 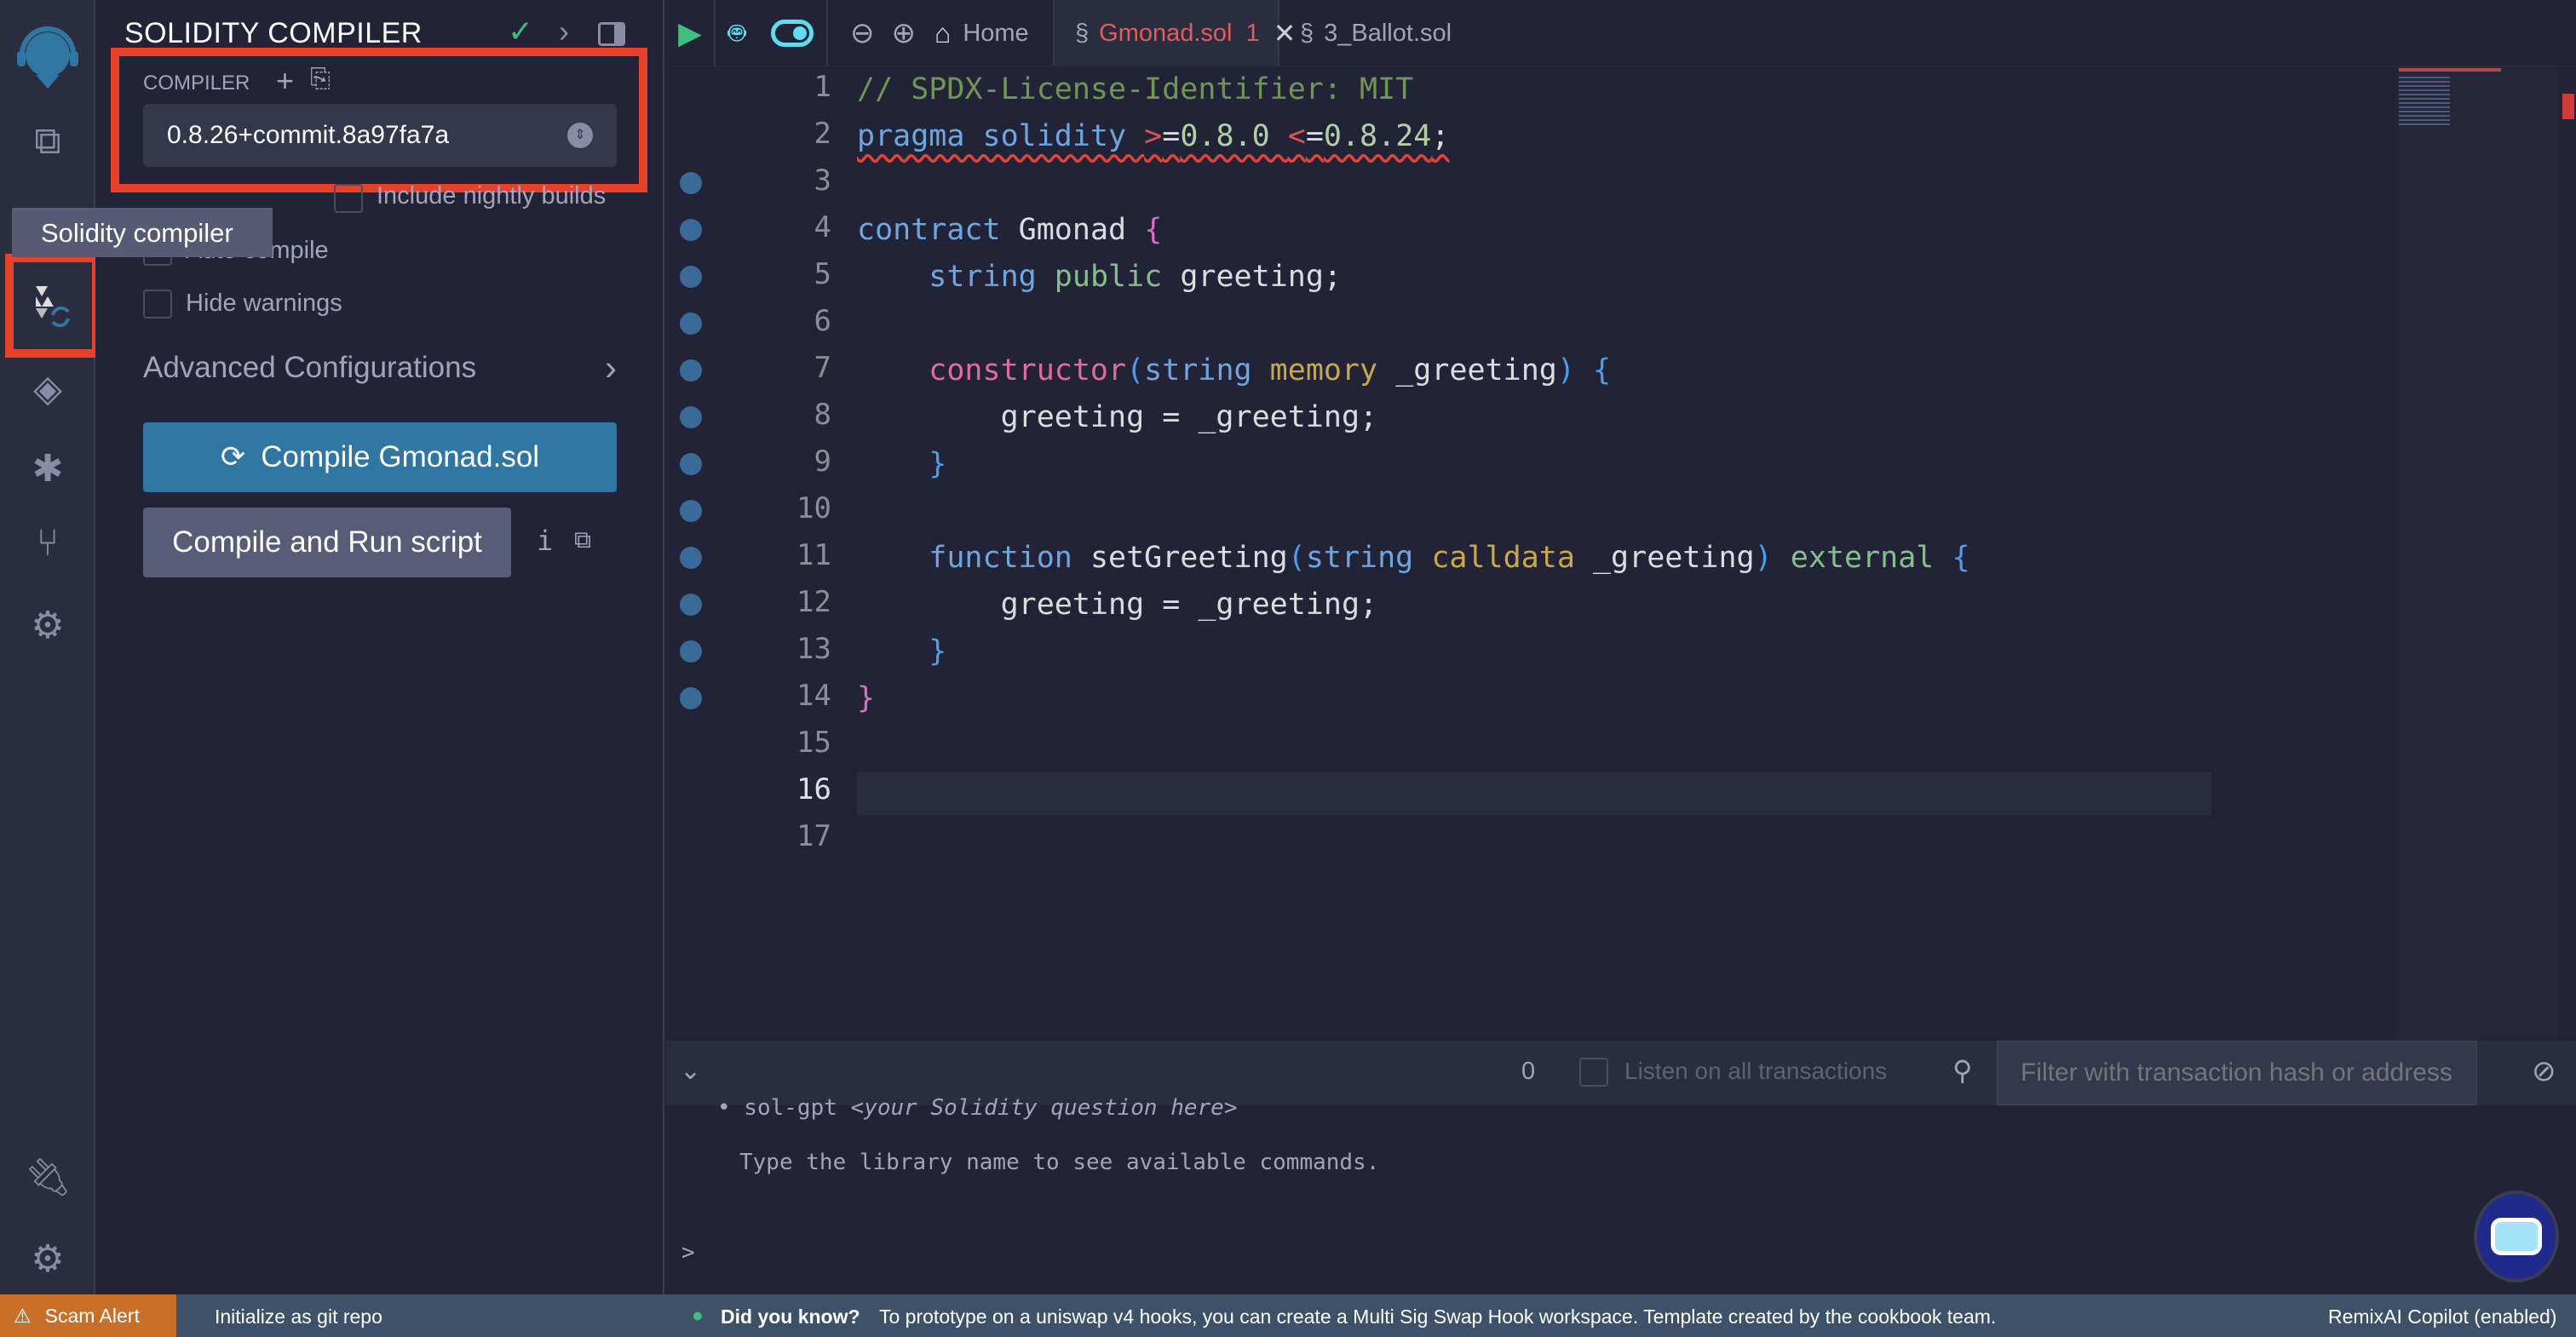 I want to click on remix-logo-icon, so click(x=48, y=59).